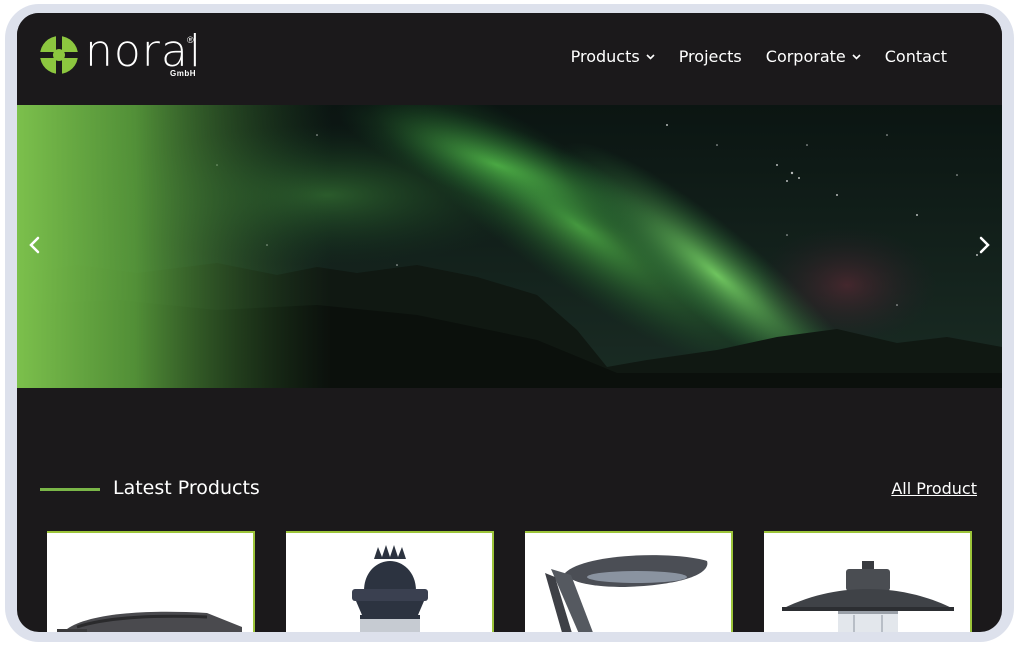 The height and width of the screenshot is (647, 1019). I want to click on section-title: Latest Products, so click(186, 488).